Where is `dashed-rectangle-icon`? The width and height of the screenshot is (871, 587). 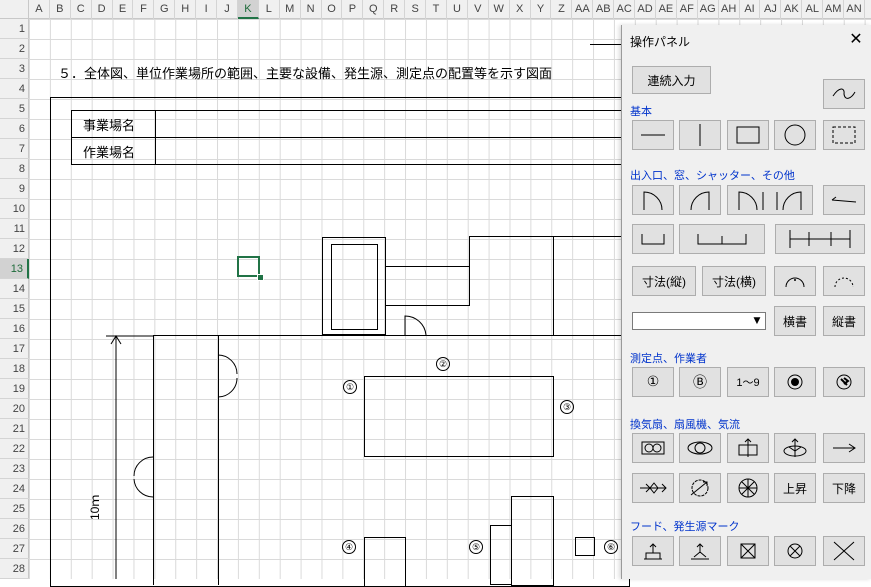 dashed-rectangle-icon is located at coordinates (844, 135).